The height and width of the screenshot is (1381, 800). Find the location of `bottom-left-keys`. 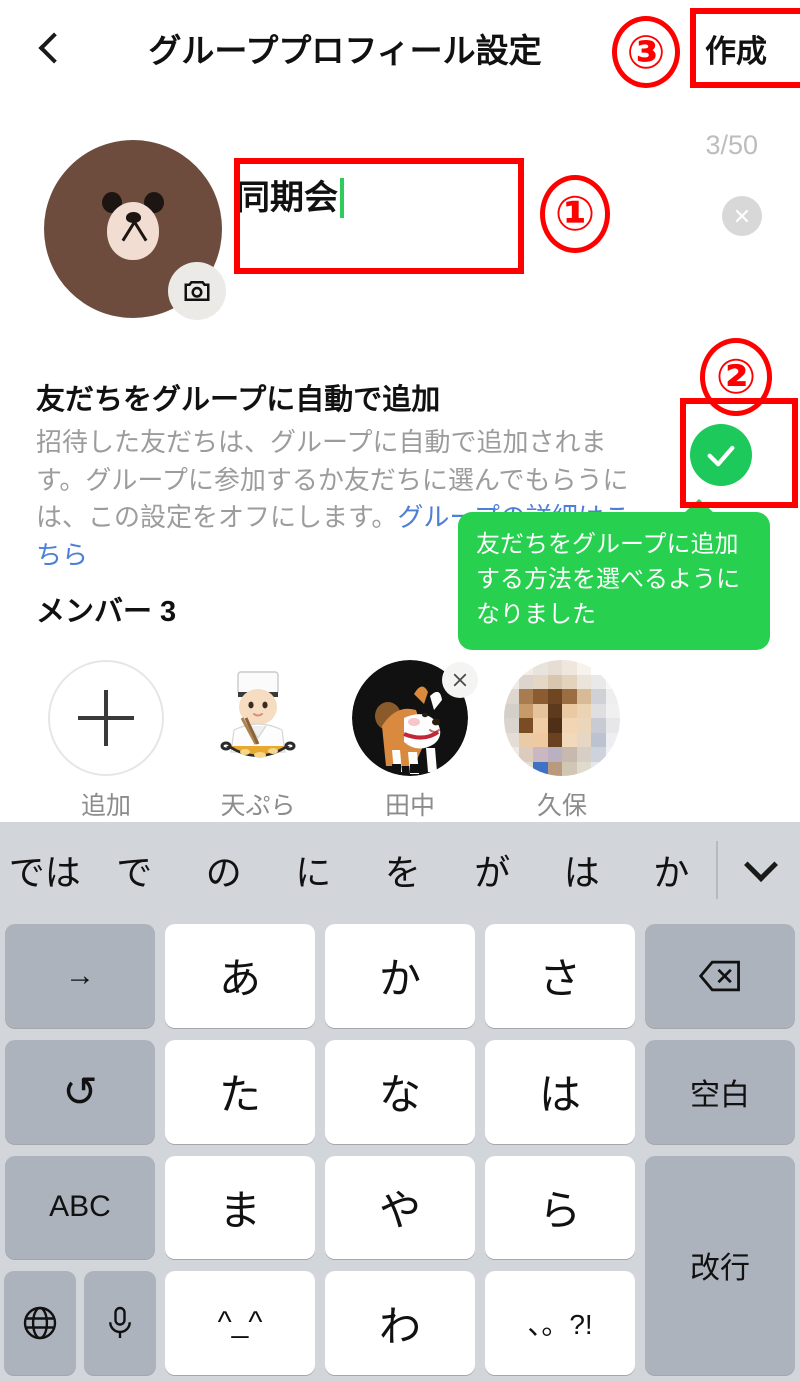

bottom-left-keys is located at coordinates (80, 1323).